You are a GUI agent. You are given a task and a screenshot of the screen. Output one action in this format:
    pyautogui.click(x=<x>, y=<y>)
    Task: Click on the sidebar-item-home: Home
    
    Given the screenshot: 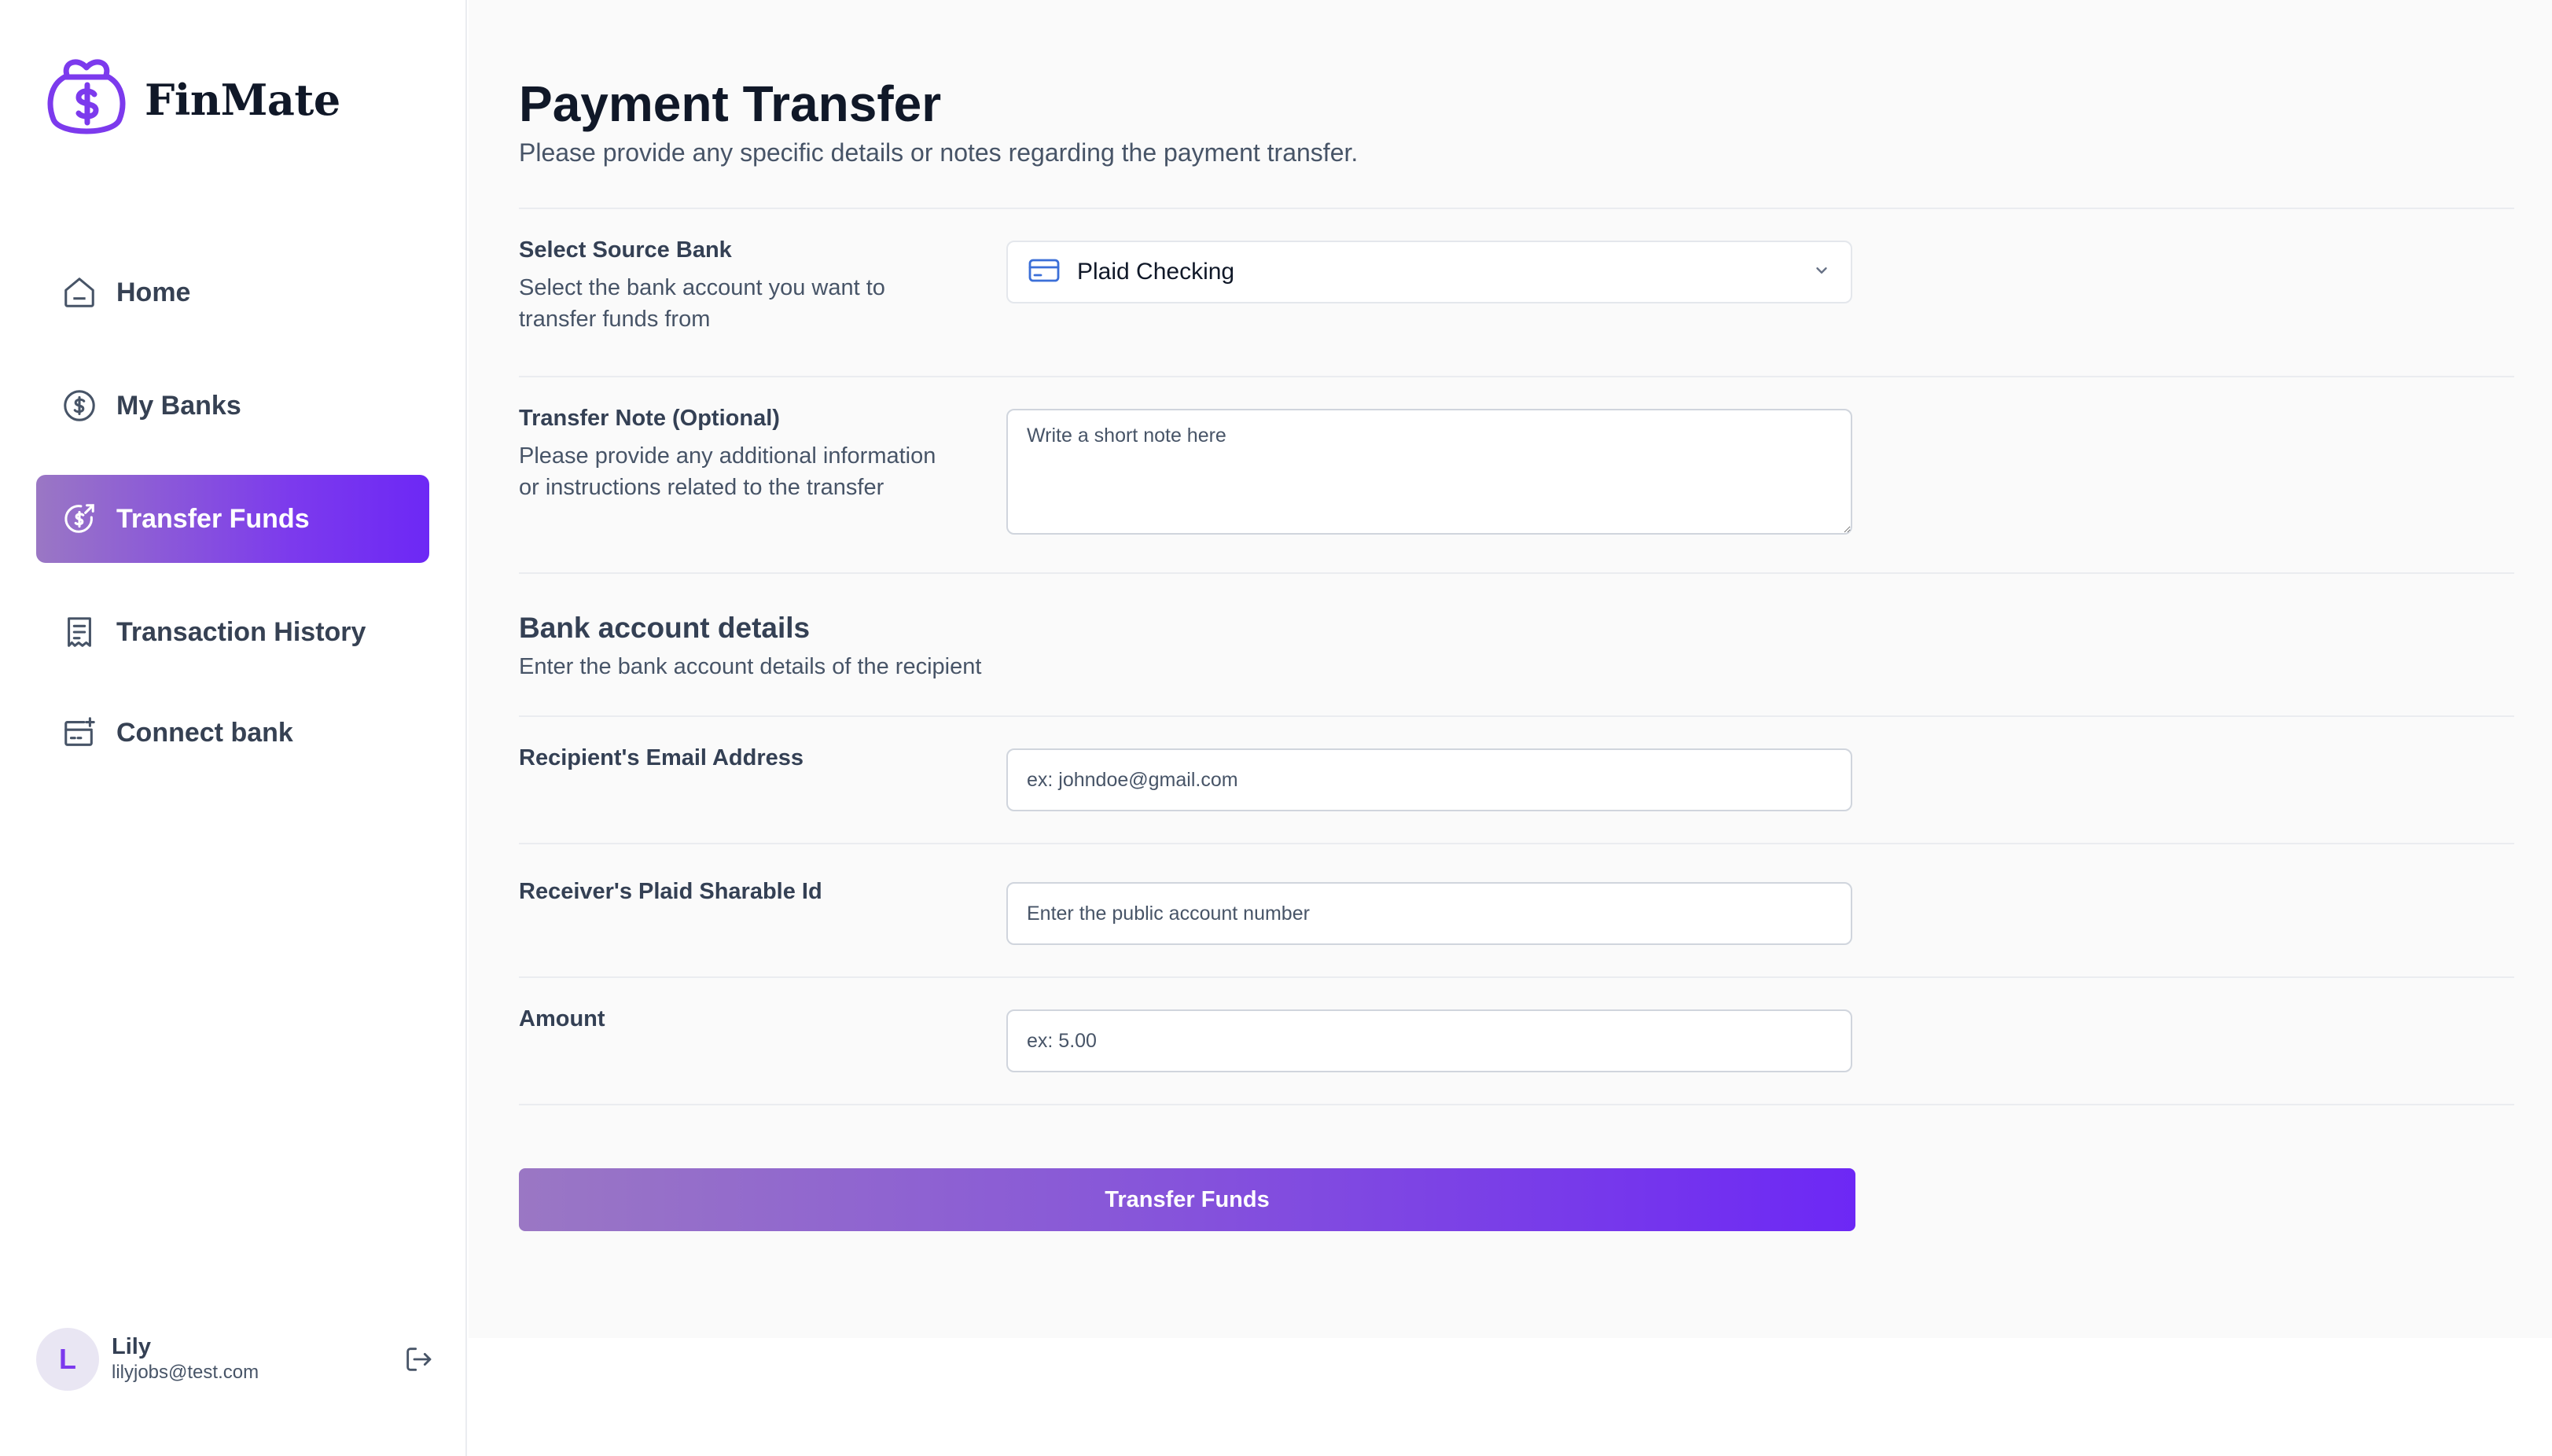 What is the action you would take?
    pyautogui.click(x=232, y=292)
    